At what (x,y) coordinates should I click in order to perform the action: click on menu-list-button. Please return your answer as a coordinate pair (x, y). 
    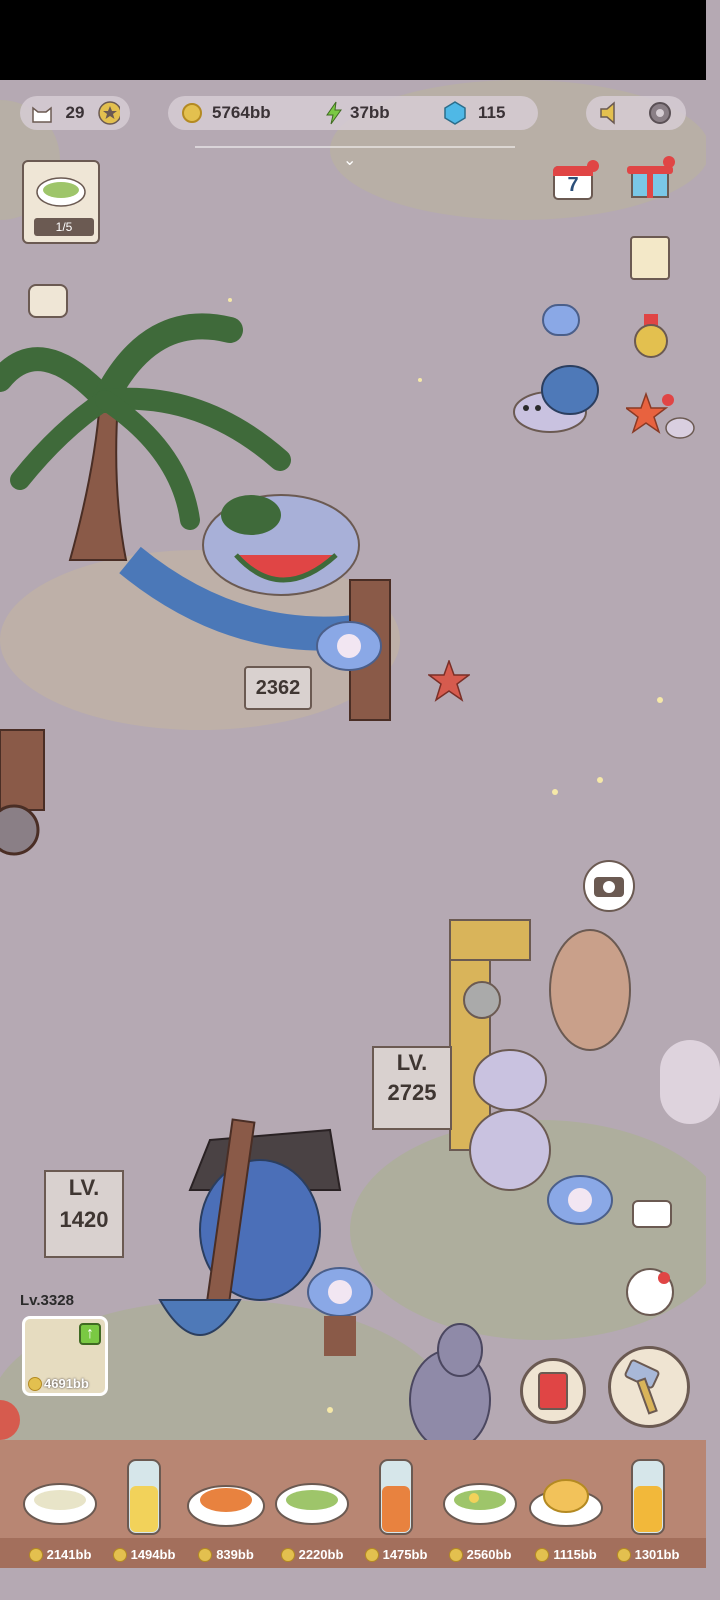
    Looking at the image, I should click on (650, 1292).